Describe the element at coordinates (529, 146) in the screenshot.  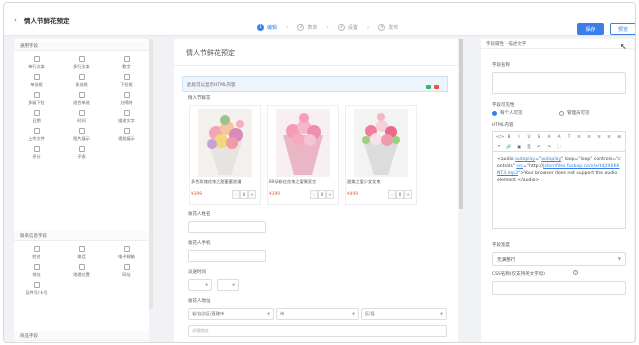
I see `toolbar-button-icon: ⎘` at that location.